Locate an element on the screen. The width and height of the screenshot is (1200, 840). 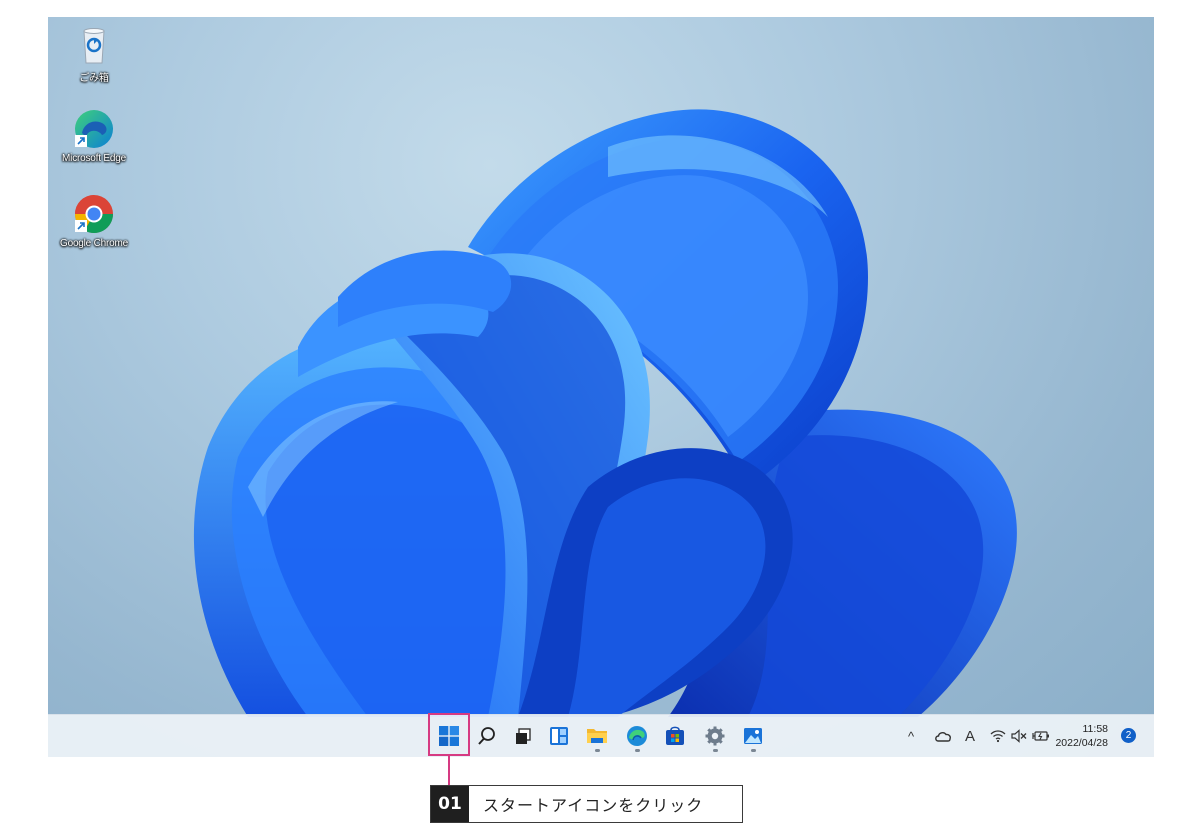
desktop-icon-label: Microsoft Edge is located at coordinates (94, 158).